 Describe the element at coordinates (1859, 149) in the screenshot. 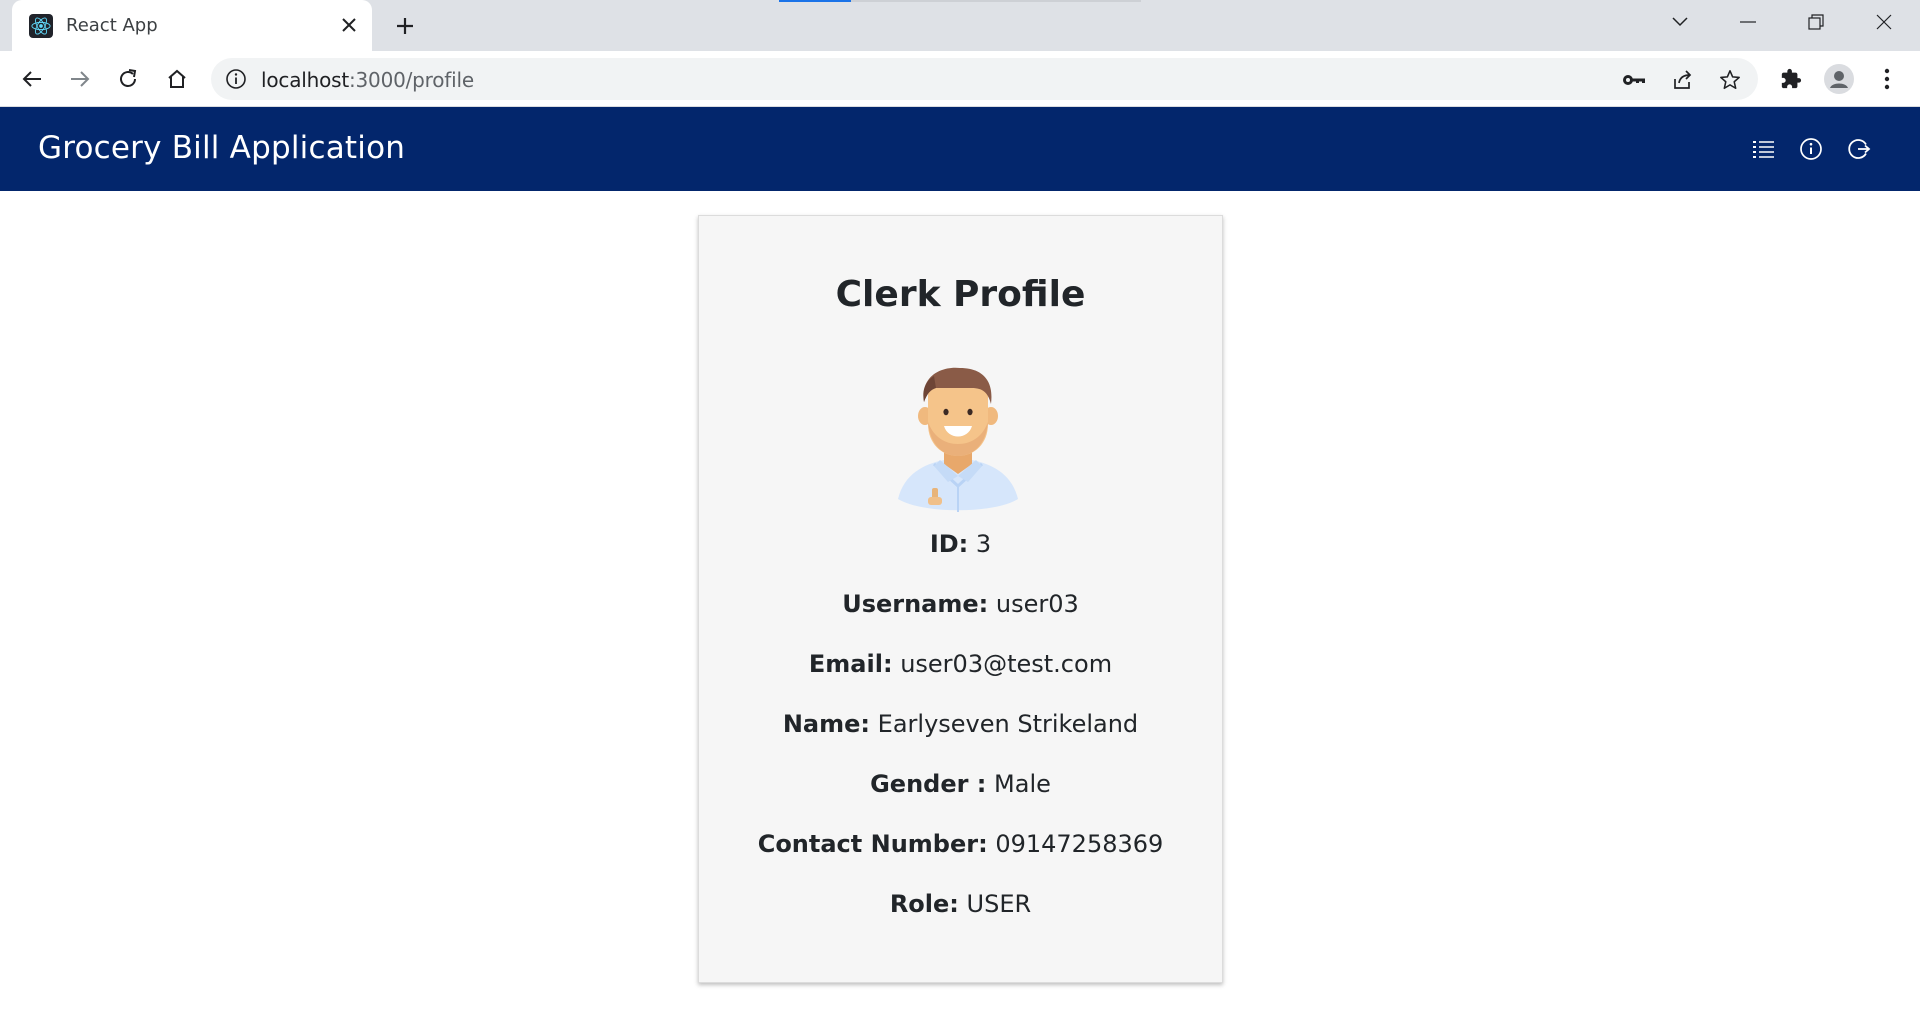

I see `logout-icon` at that location.